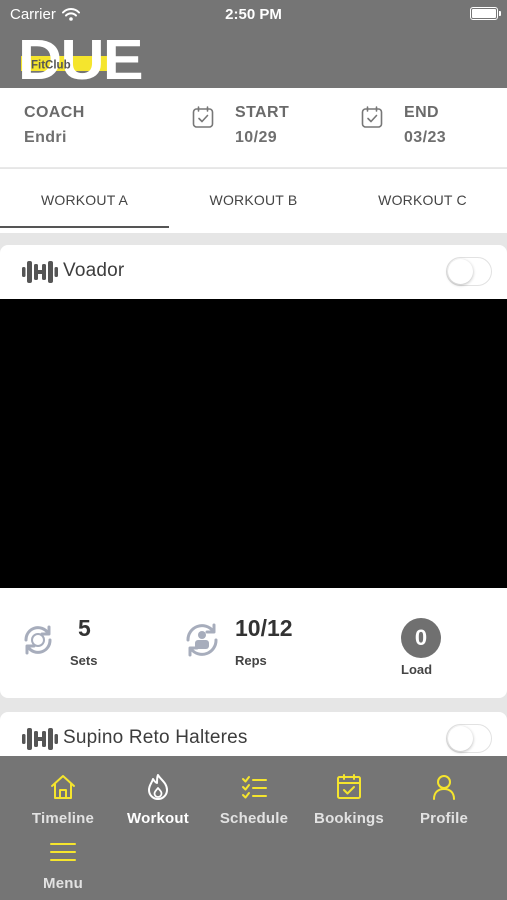 The height and width of the screenshot is (900, 507). Describe the element at coordinates (262, 125) in the screenshot. I see `start-date-info: START 10/29` at that location.